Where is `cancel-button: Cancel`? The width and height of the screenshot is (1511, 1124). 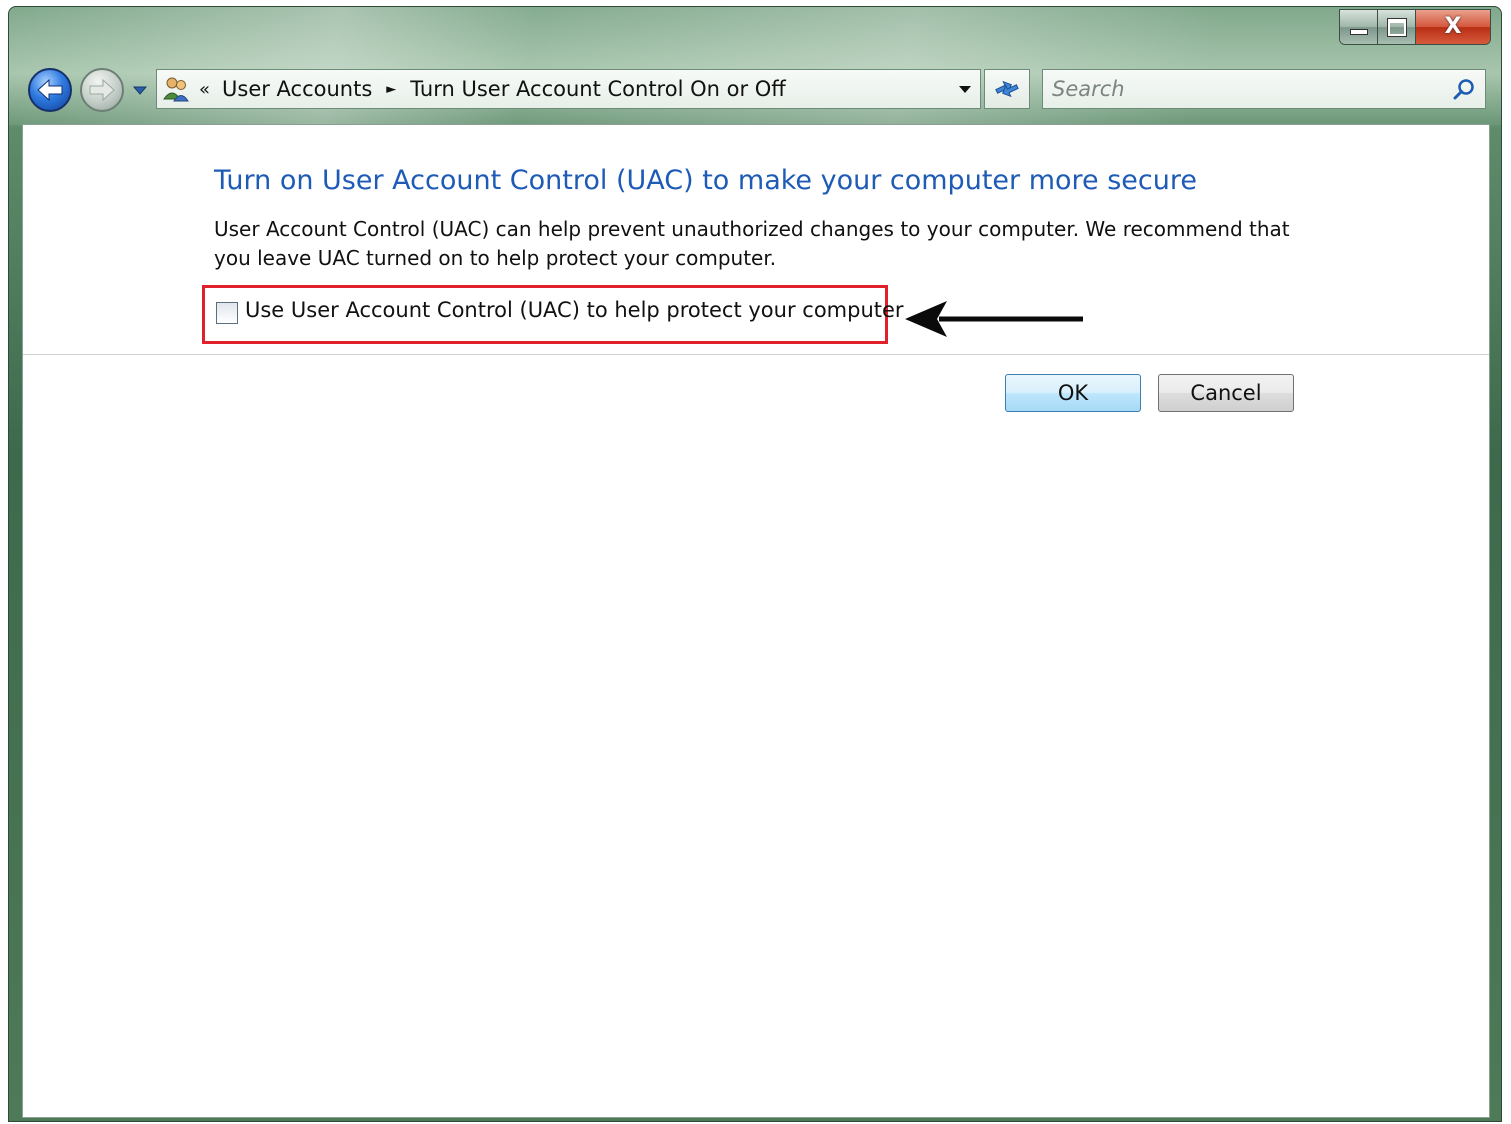
cancel-button: Cancel is located at coordinates (1226, 393).